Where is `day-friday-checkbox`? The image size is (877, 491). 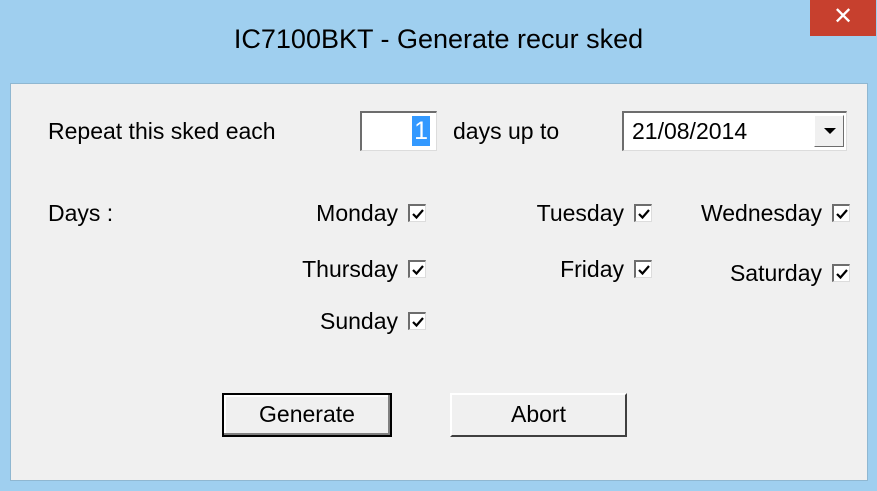
day-friday-checkbox is located at coordinates (643, 269).